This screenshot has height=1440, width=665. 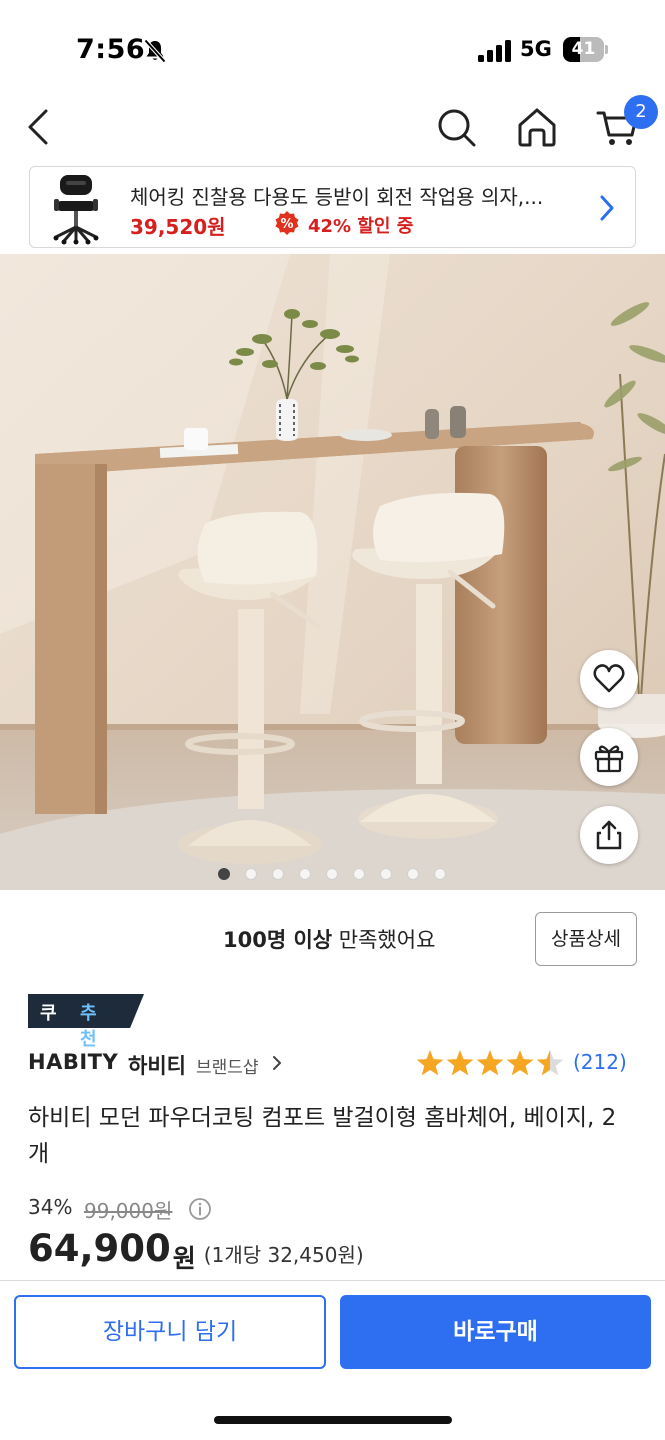 What do you see at coordinates (332, 127) in the screenshot?
I see `top-navigation: 2` at bounding box center [332, 127].